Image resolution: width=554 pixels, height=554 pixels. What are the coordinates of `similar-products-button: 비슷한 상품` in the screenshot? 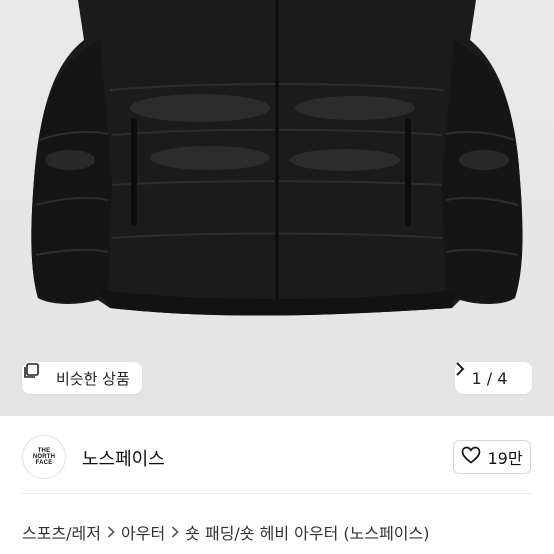 It's located at (82, 378).